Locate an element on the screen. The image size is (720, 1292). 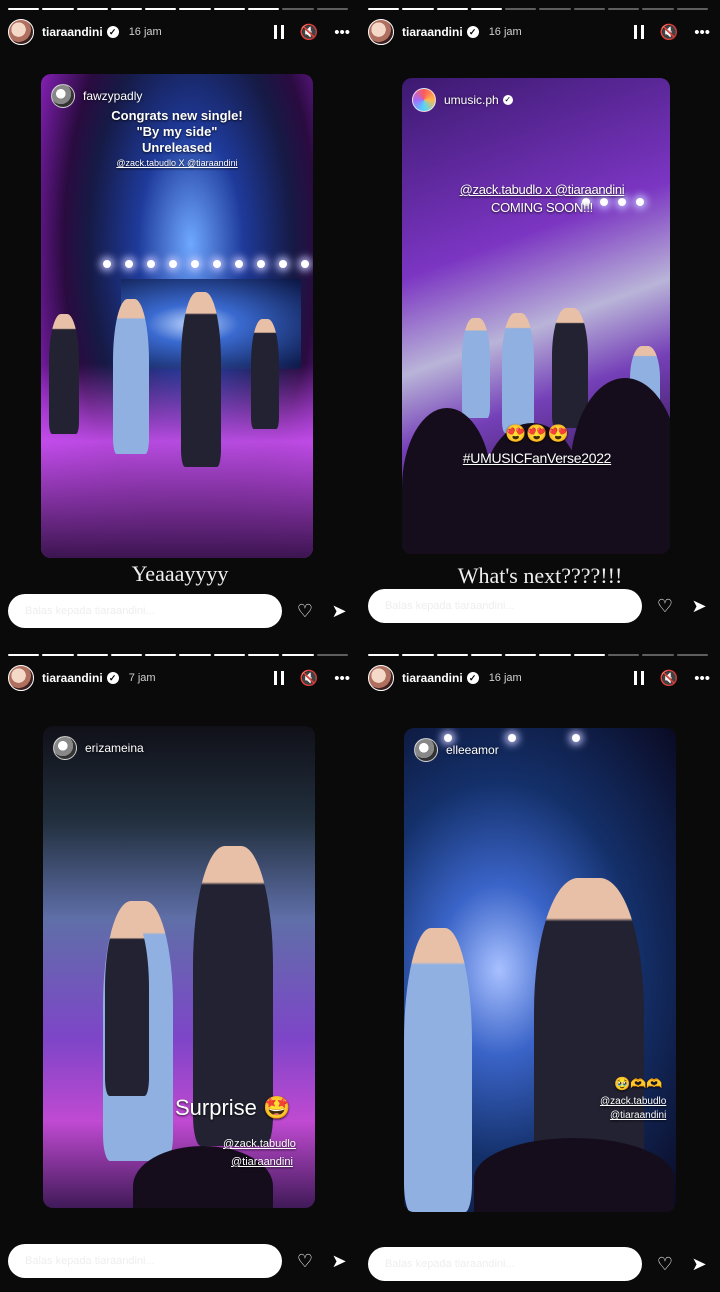
hashtag: #UMUSICFanVerse2022 is located at coordinates (536, 458).